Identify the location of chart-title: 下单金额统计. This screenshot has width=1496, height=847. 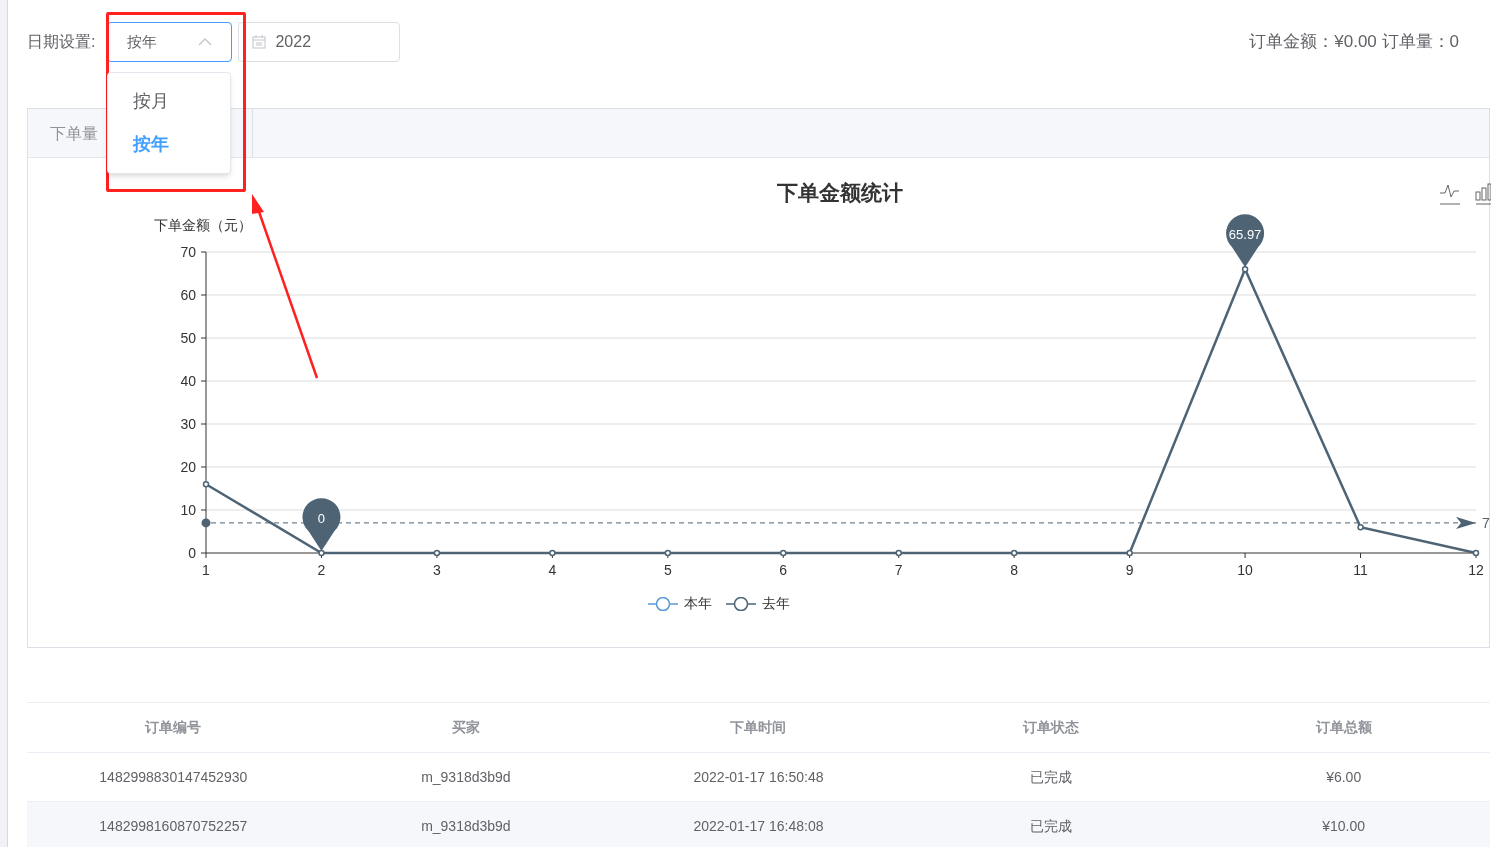
(840, 192).